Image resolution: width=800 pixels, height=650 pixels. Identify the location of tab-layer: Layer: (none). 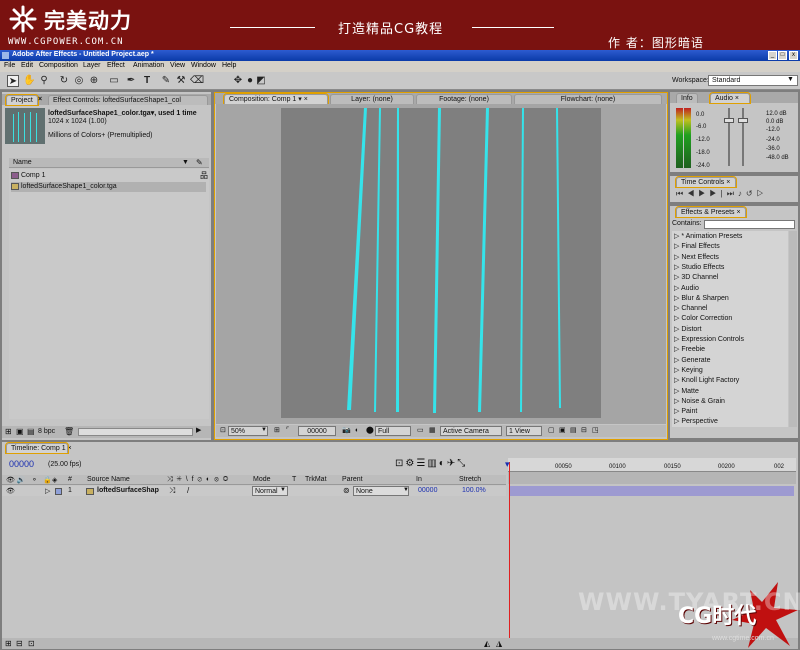
(372, 99).